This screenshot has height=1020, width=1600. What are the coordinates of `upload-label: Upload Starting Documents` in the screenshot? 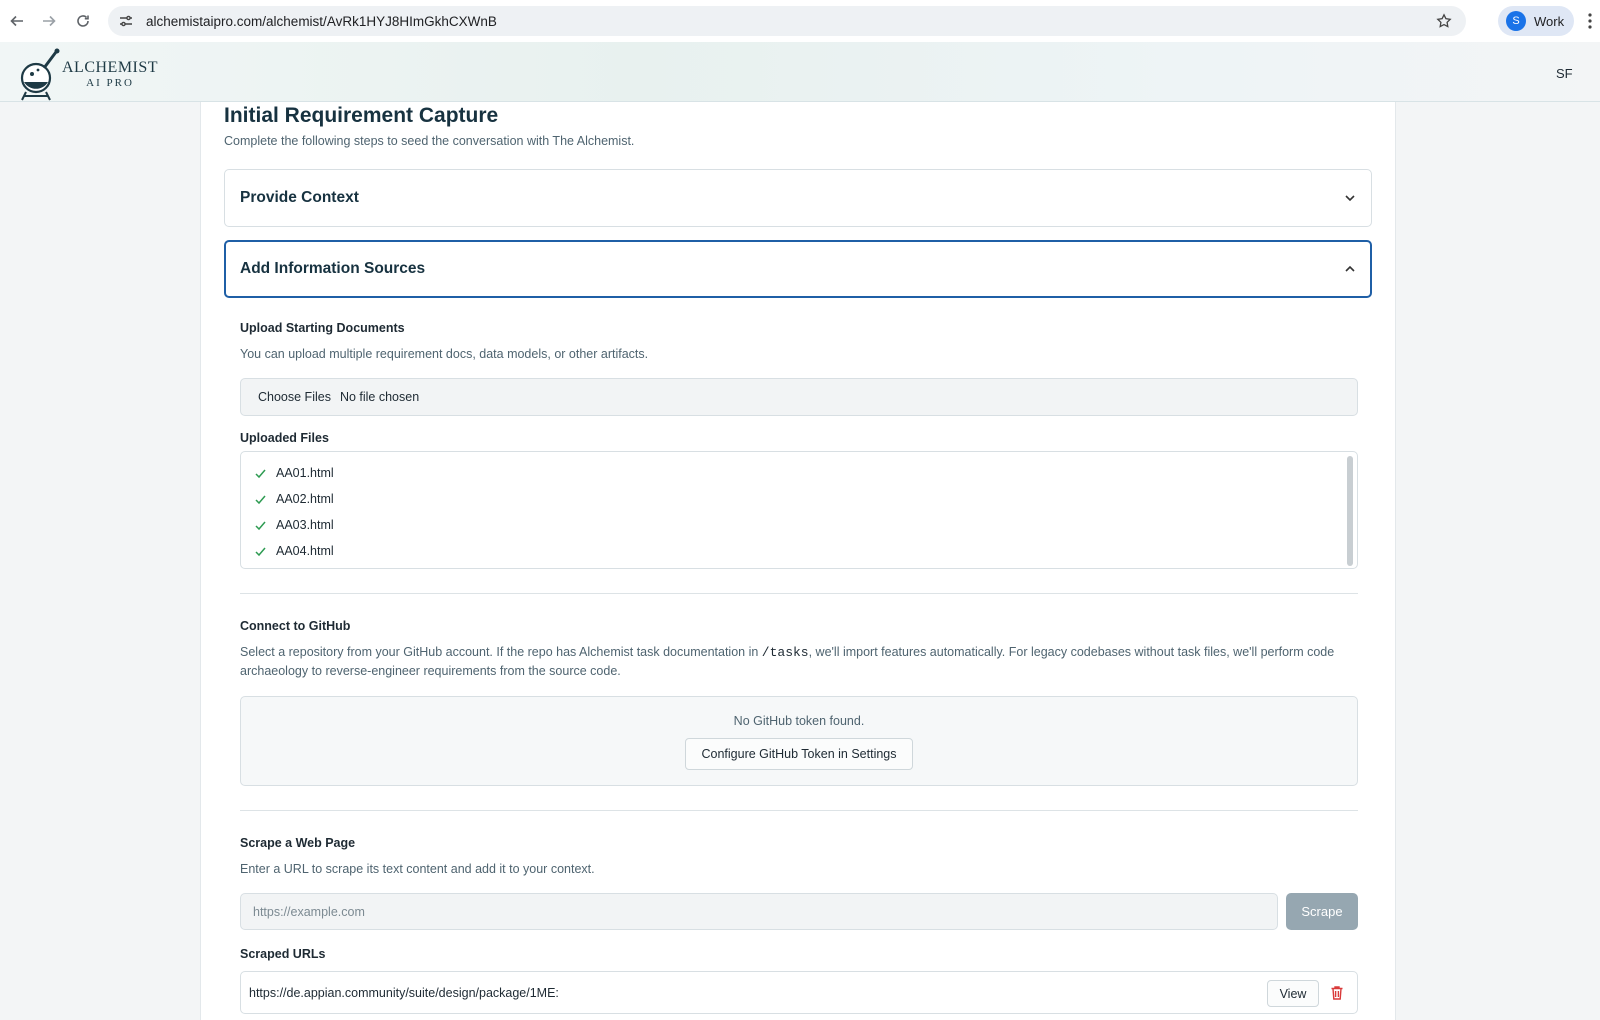 It's located at (322, 328).